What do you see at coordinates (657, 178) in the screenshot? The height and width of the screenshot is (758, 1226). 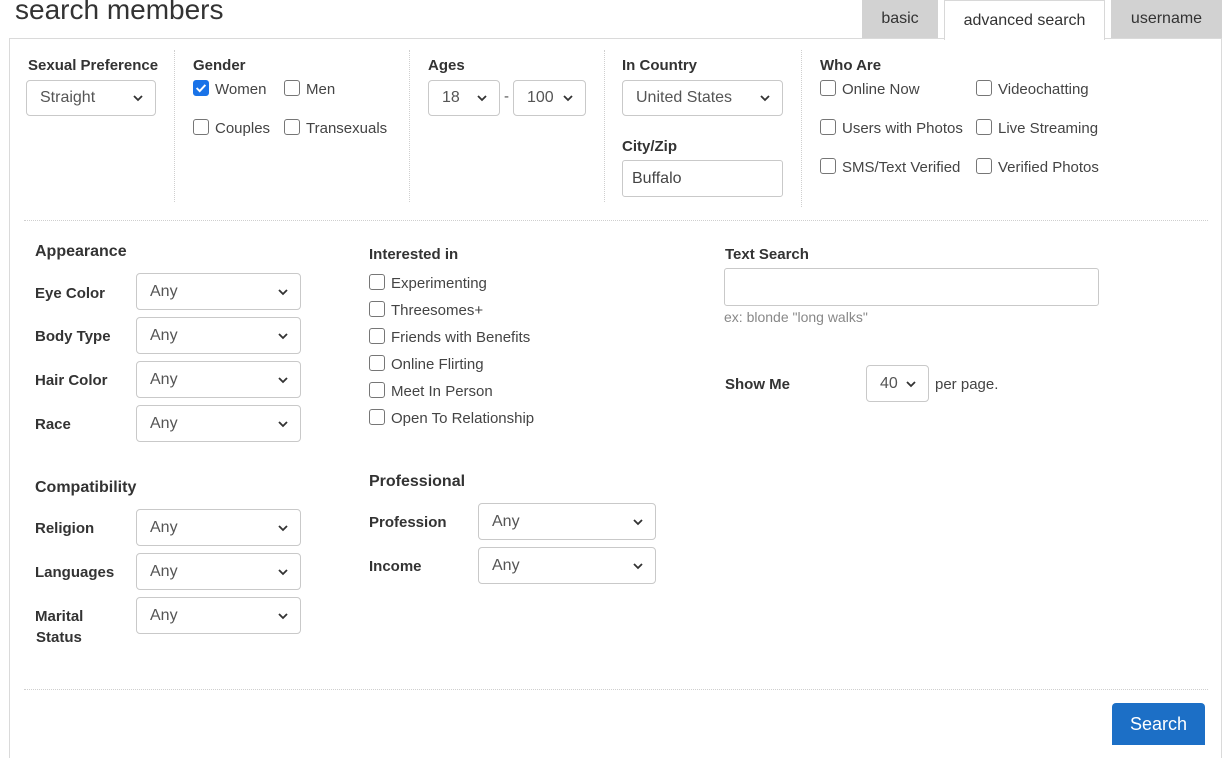 I see `city-zip-value: Buffalo` at bounding box center [657, 178].